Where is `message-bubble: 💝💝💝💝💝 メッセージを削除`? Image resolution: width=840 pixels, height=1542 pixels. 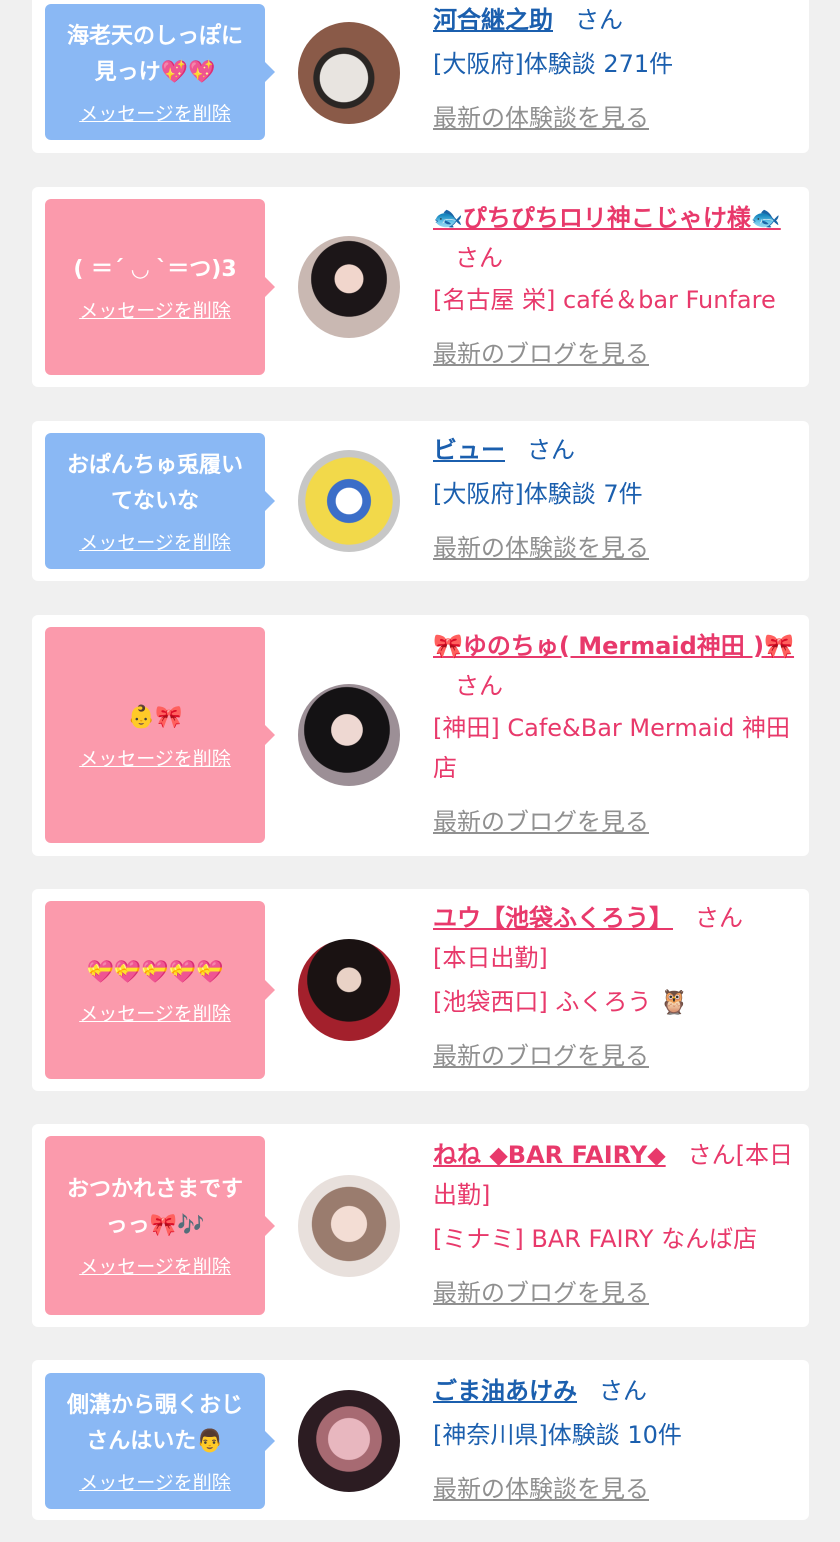
message-bubble: 💝💝💝💝💝 メッセージを削除 is located at coordinates (160, 990).